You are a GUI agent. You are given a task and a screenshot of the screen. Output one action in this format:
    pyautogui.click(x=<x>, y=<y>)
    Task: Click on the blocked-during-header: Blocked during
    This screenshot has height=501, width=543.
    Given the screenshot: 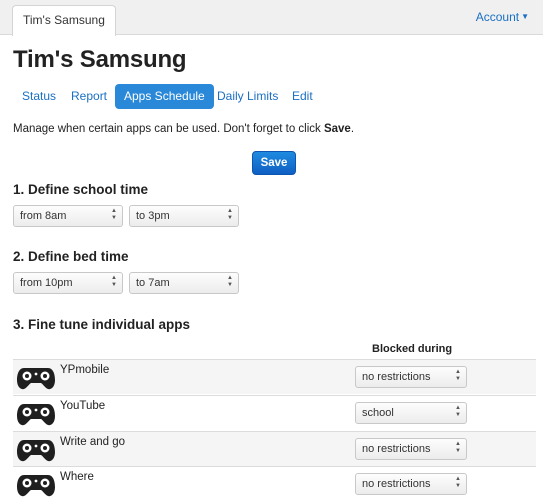 What is the action you would take?
    pyautogui.click(x=412, y=349)
    